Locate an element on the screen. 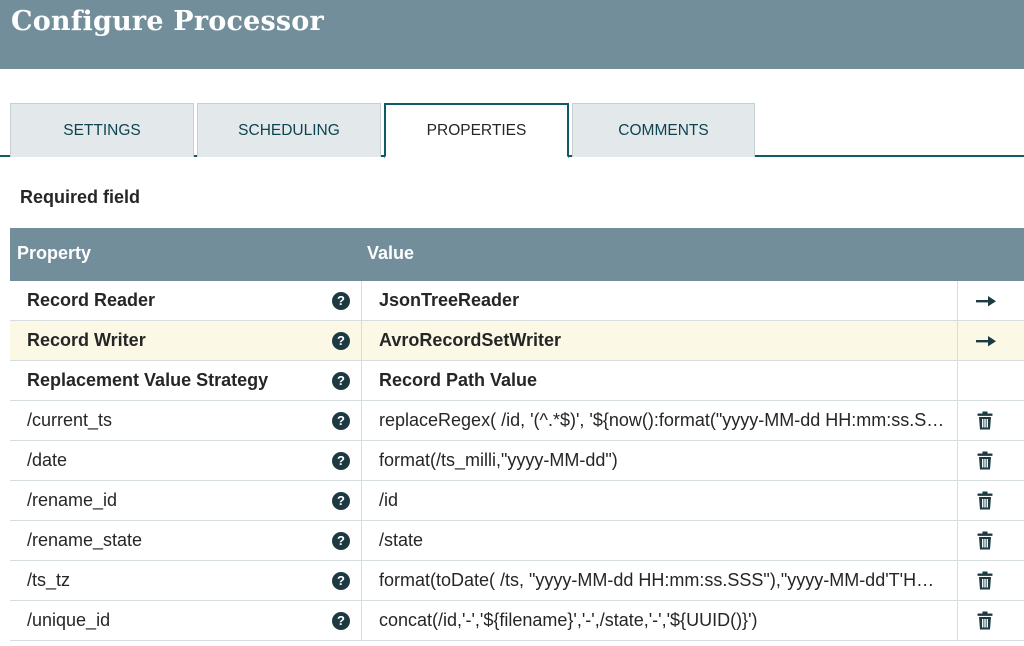  value-cell: /state is located at coordinates (660, 541).